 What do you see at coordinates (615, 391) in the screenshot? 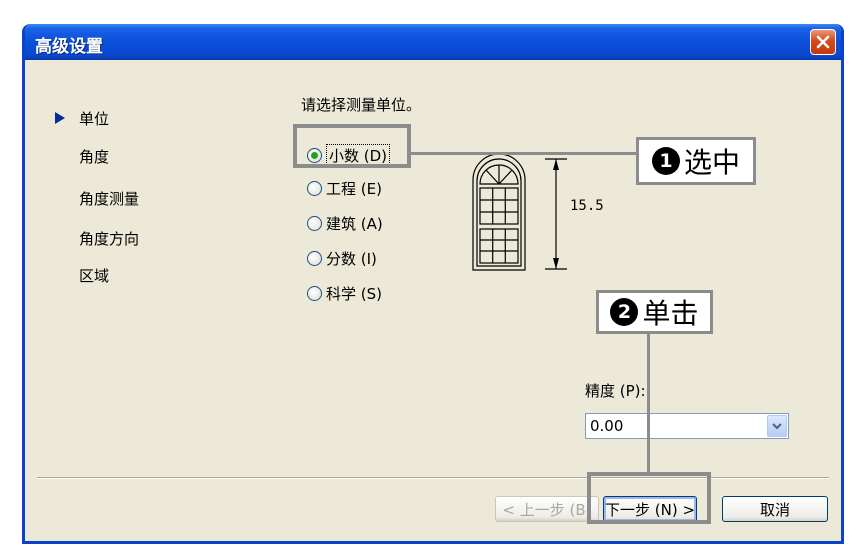
I see `precision-label: 精度 (P):` at bounding box center [615, 391].